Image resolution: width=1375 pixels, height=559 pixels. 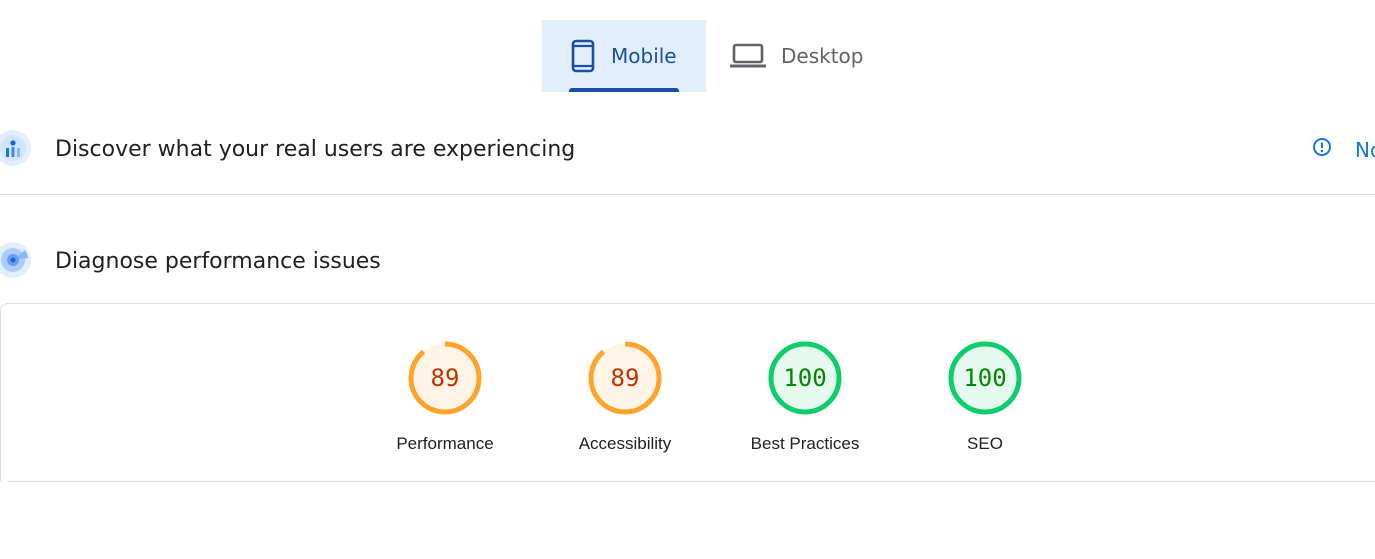 What do you see at coordinates (748, 56) in the screenshot?
I see `laptop-icon` at bounding box center [748, 56].